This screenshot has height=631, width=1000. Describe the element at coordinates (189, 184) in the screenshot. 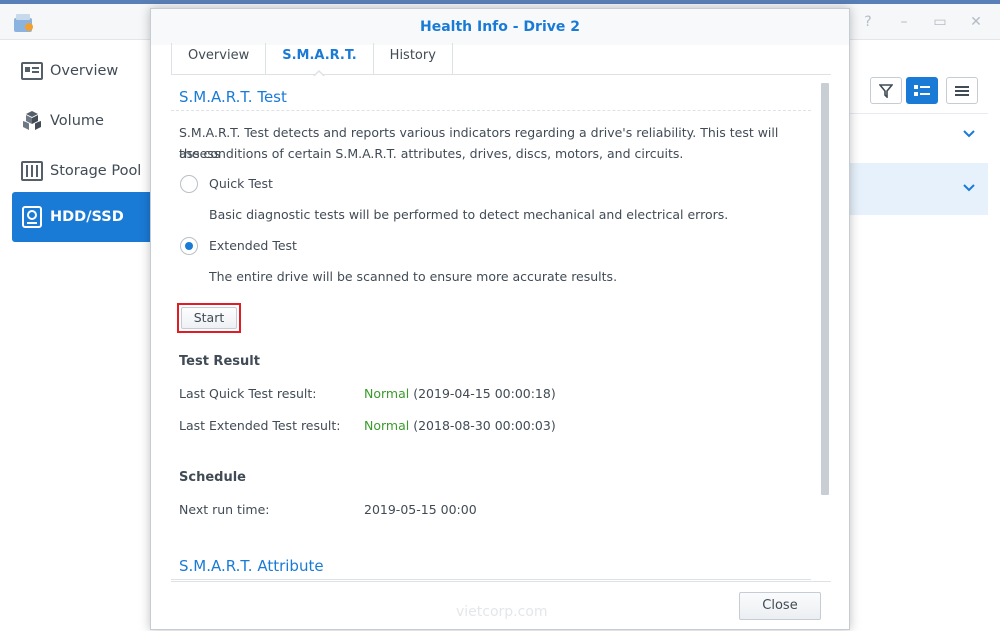

I see `quick-test-radio` at that location.